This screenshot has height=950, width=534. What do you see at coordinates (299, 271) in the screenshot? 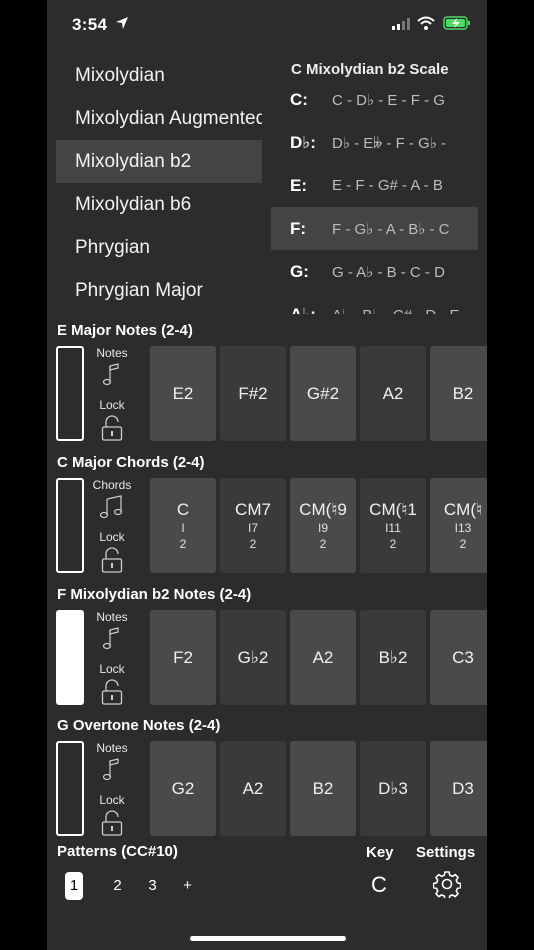
I see `degree-key: G:` at bounding box center [299, 271].